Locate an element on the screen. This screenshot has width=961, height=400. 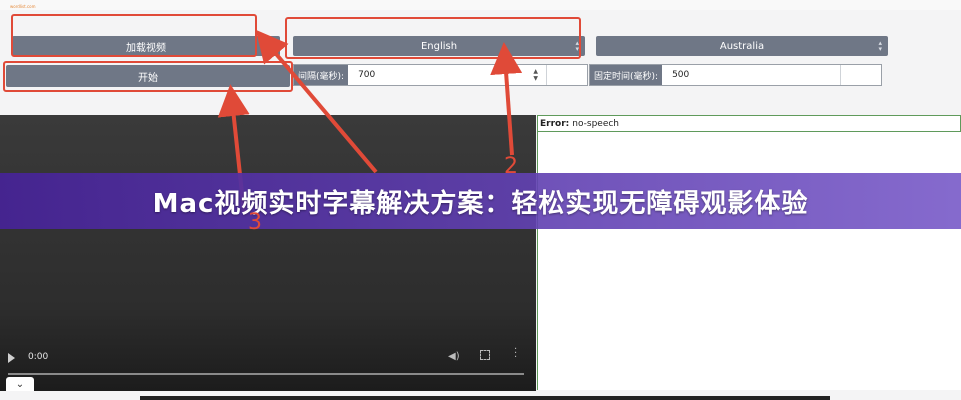
play-icon is located at coordinates (11, 358).